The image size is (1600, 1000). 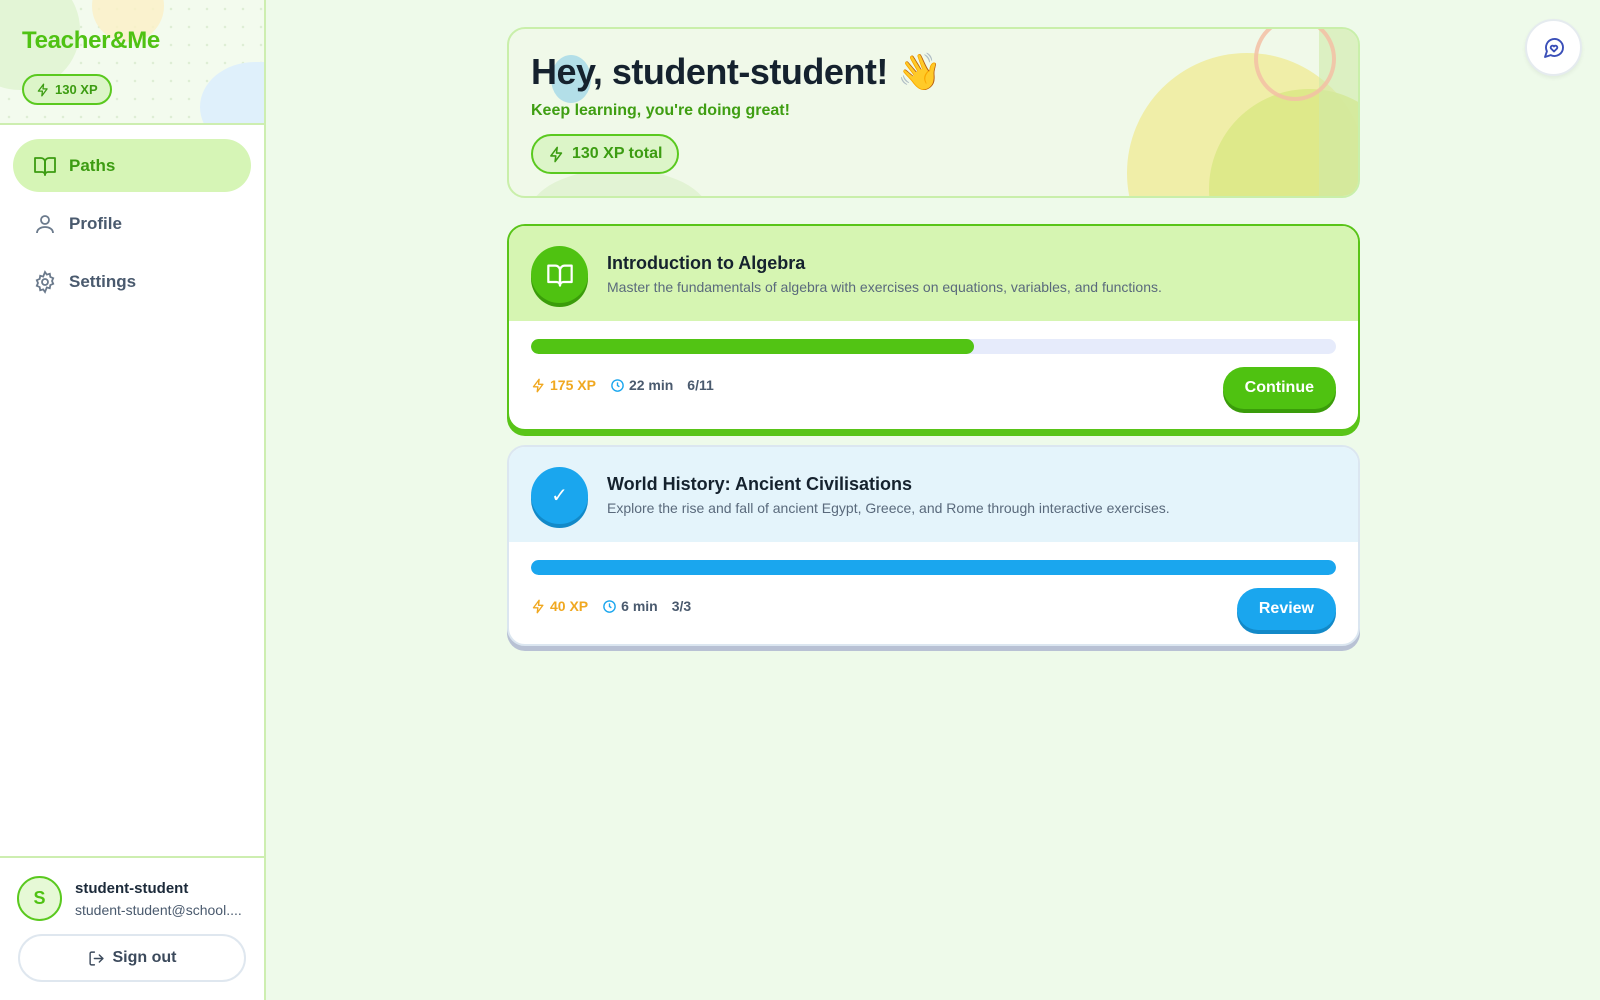 I want to click on duration-label: 6 min, so click(x=639, y=606).